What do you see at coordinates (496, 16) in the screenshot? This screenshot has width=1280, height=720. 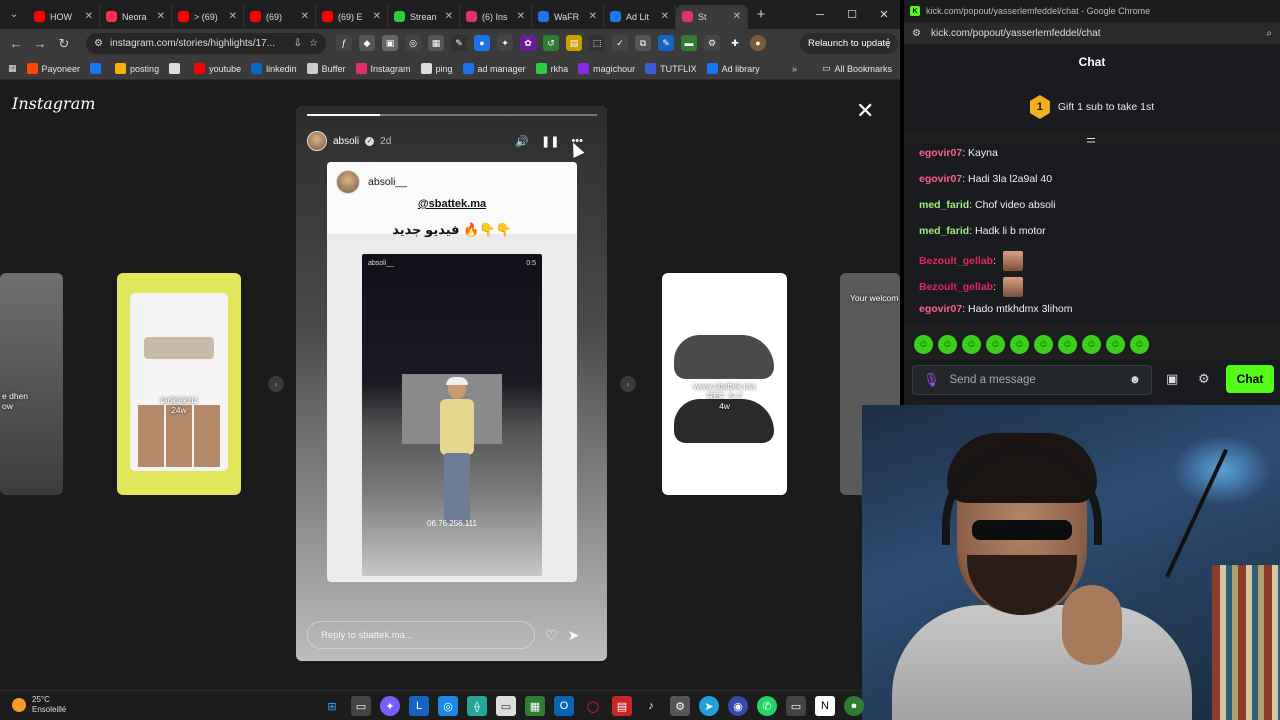 I see `browser-tab: (6) Ins ✕` at bounding box center [496, 16].